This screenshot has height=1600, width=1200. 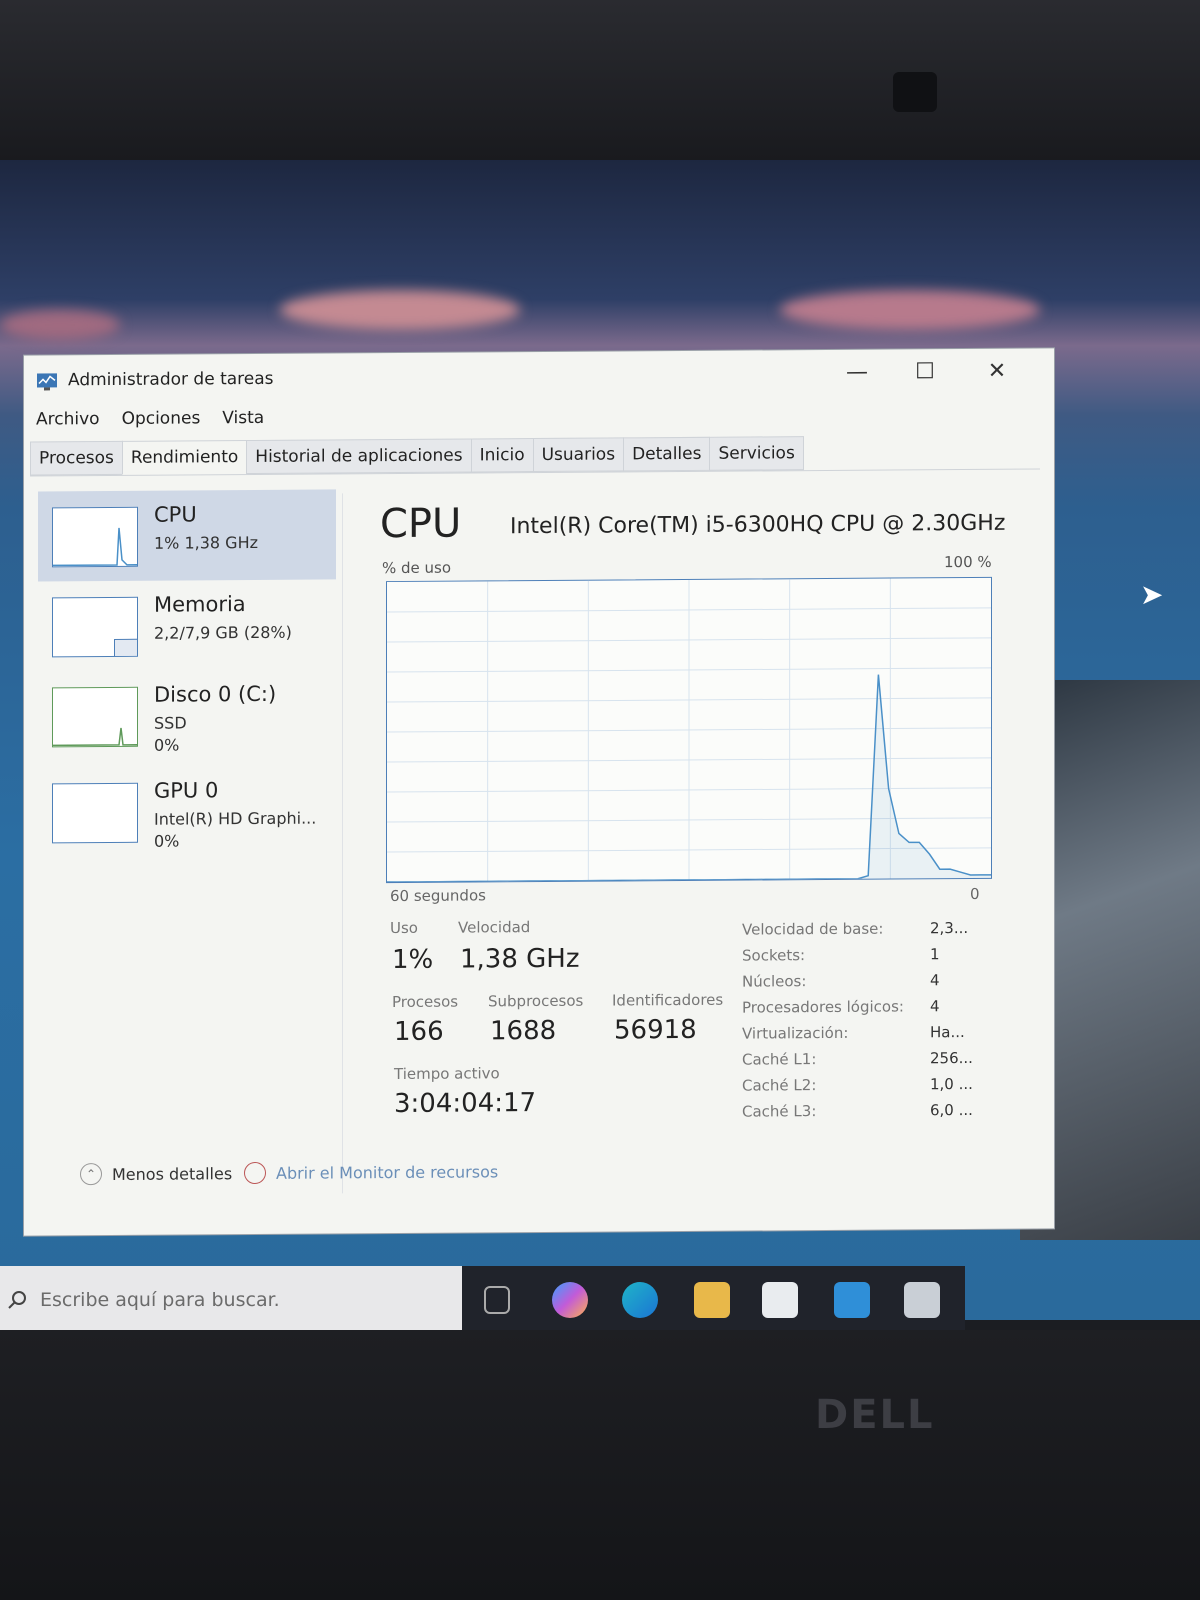 What do you see at coordinates (206, 542) in the screenshot?
I see `sidebar-cpu-sub: 1% 1,38 GHz` at bounding box center [206, 542].